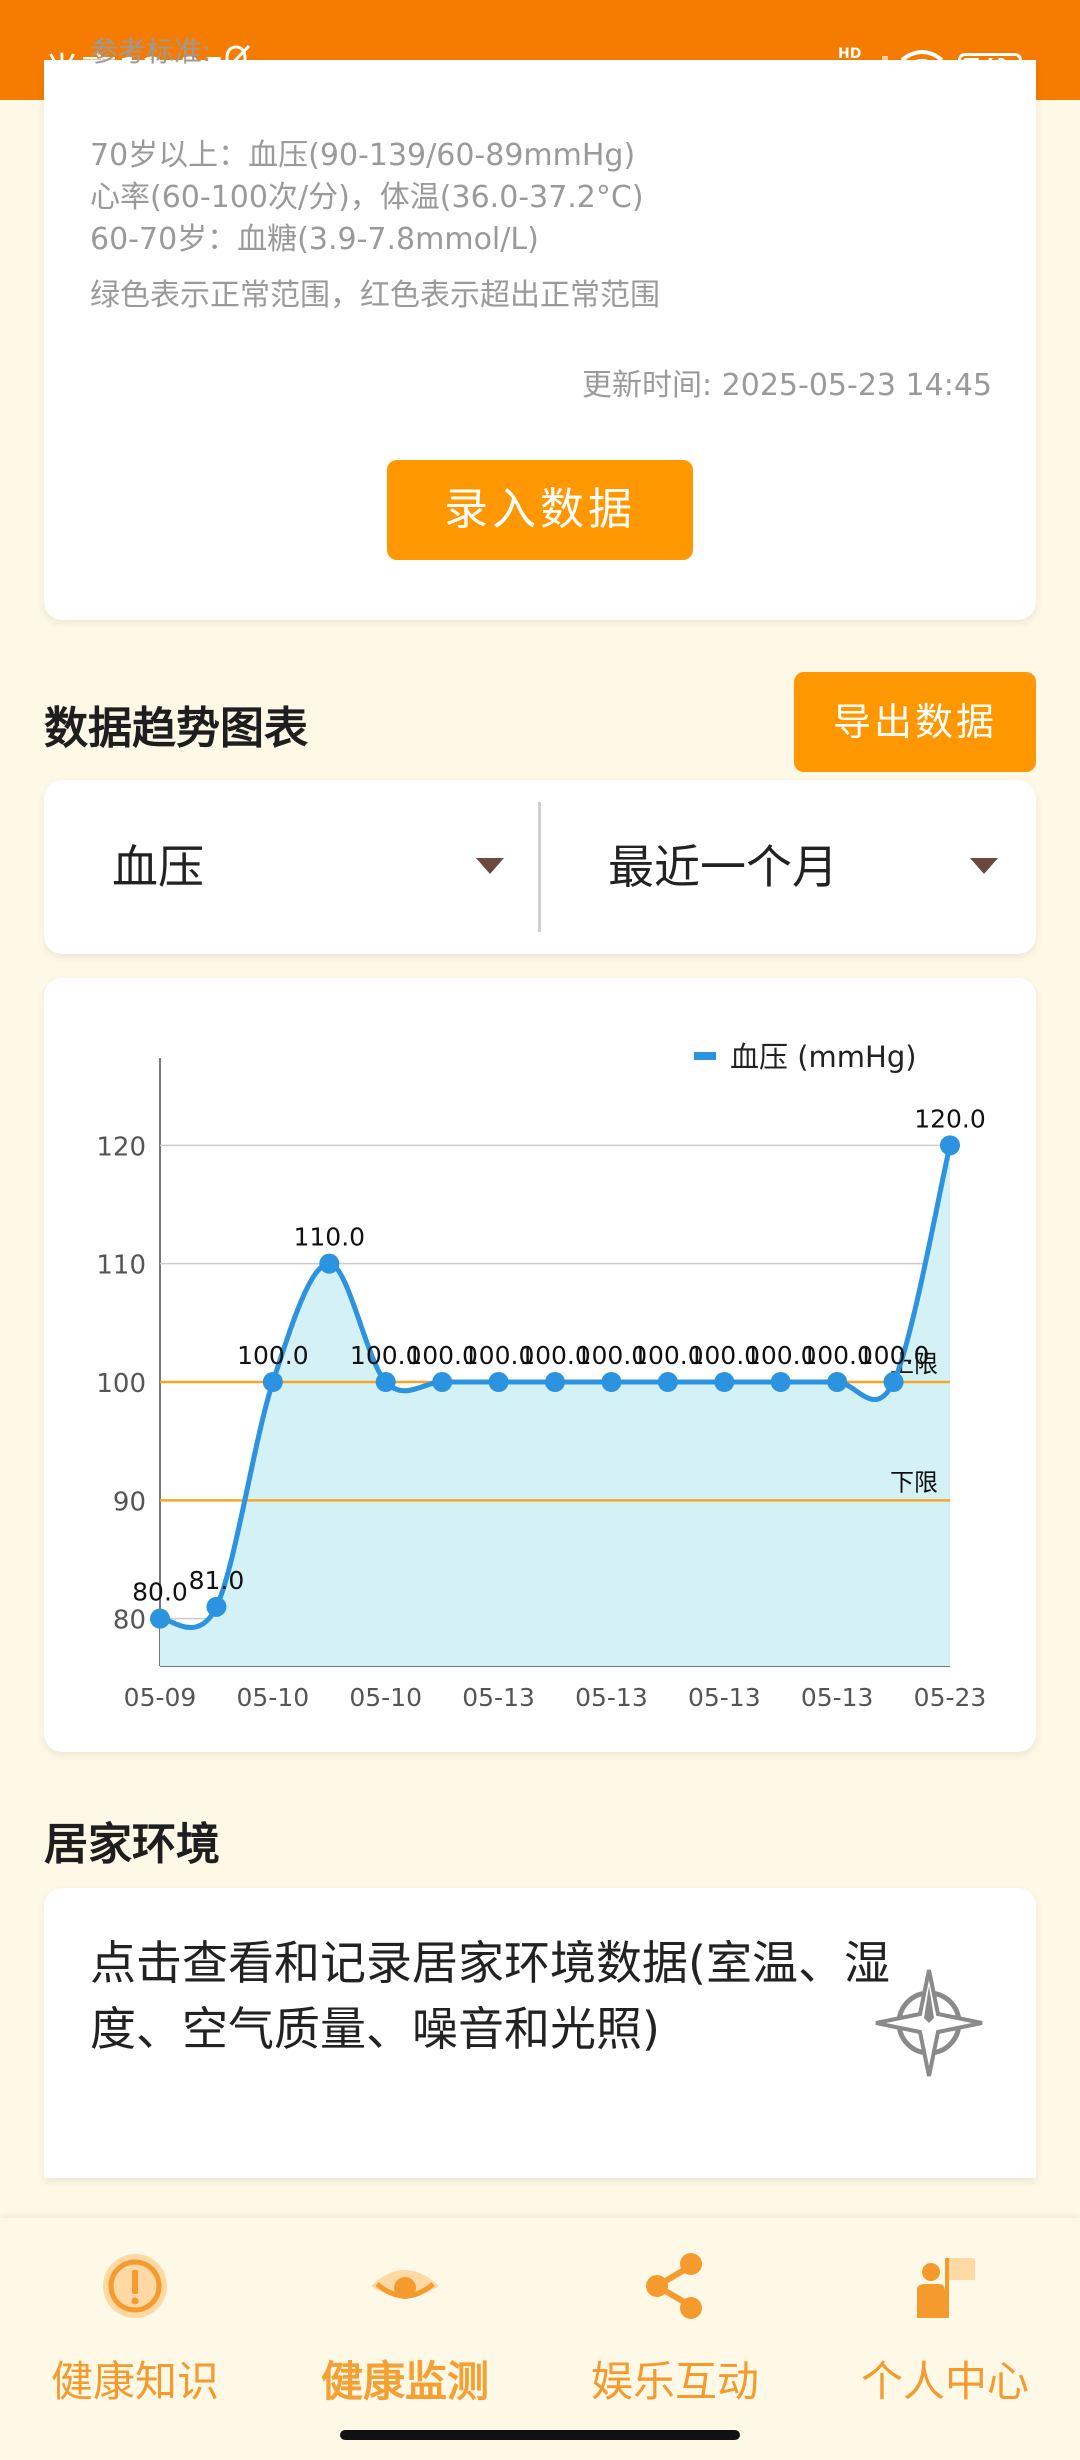 This screenshot has width=1080, height=2460. What do you see at coordinates (135, 2286) in the screenshot?
I see `info-icon` at bounding box center [135, 2286].